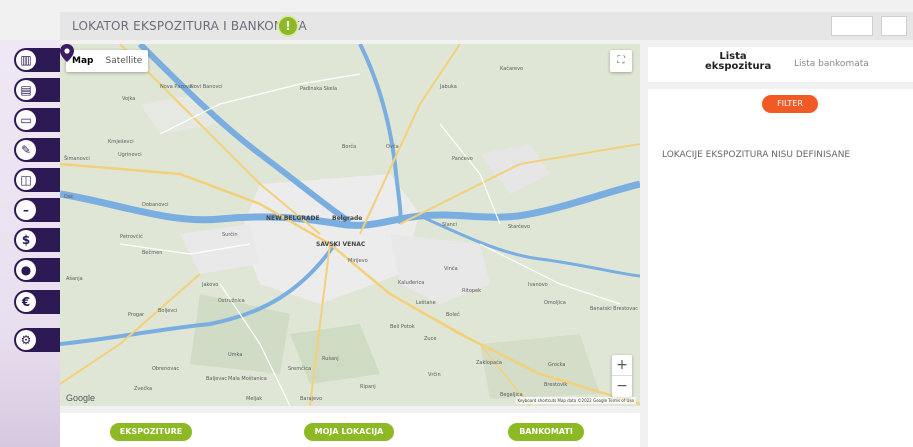 This screenshot has height=447, width=913. Describe the element at coordinates (546, 432) in the screenshot. I see `atms-button: BANKOMATI` at that location.